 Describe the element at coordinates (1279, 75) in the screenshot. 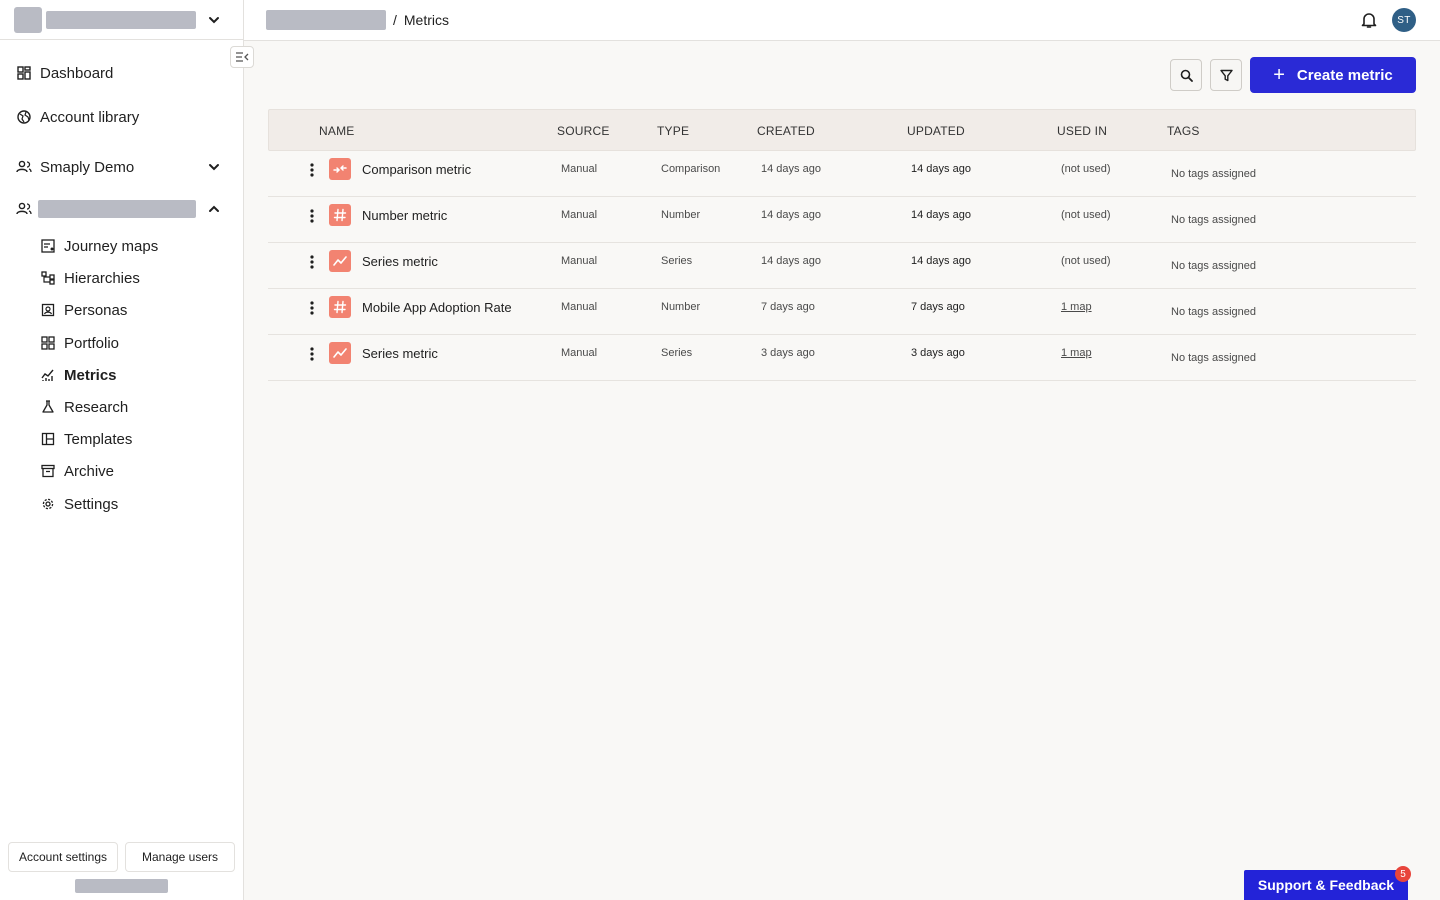

I see `plus-icon: +` at that location.